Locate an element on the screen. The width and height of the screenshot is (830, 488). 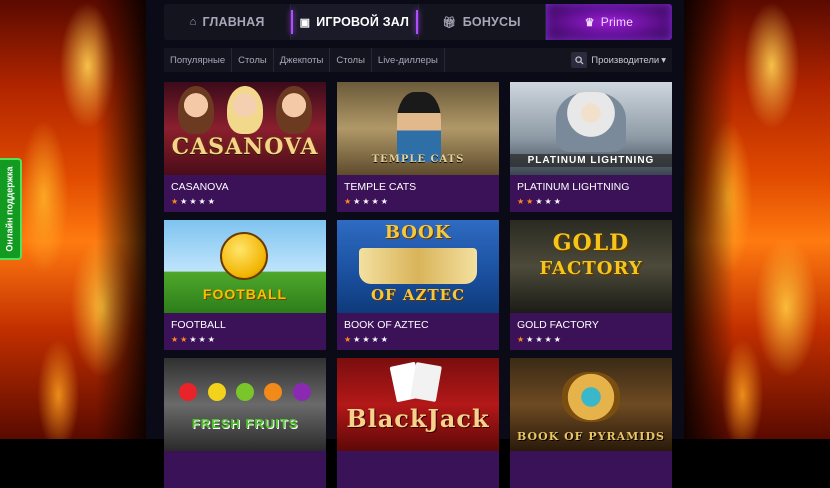
thumb-logo-text: BOOK is located at coordinates (418, 232).